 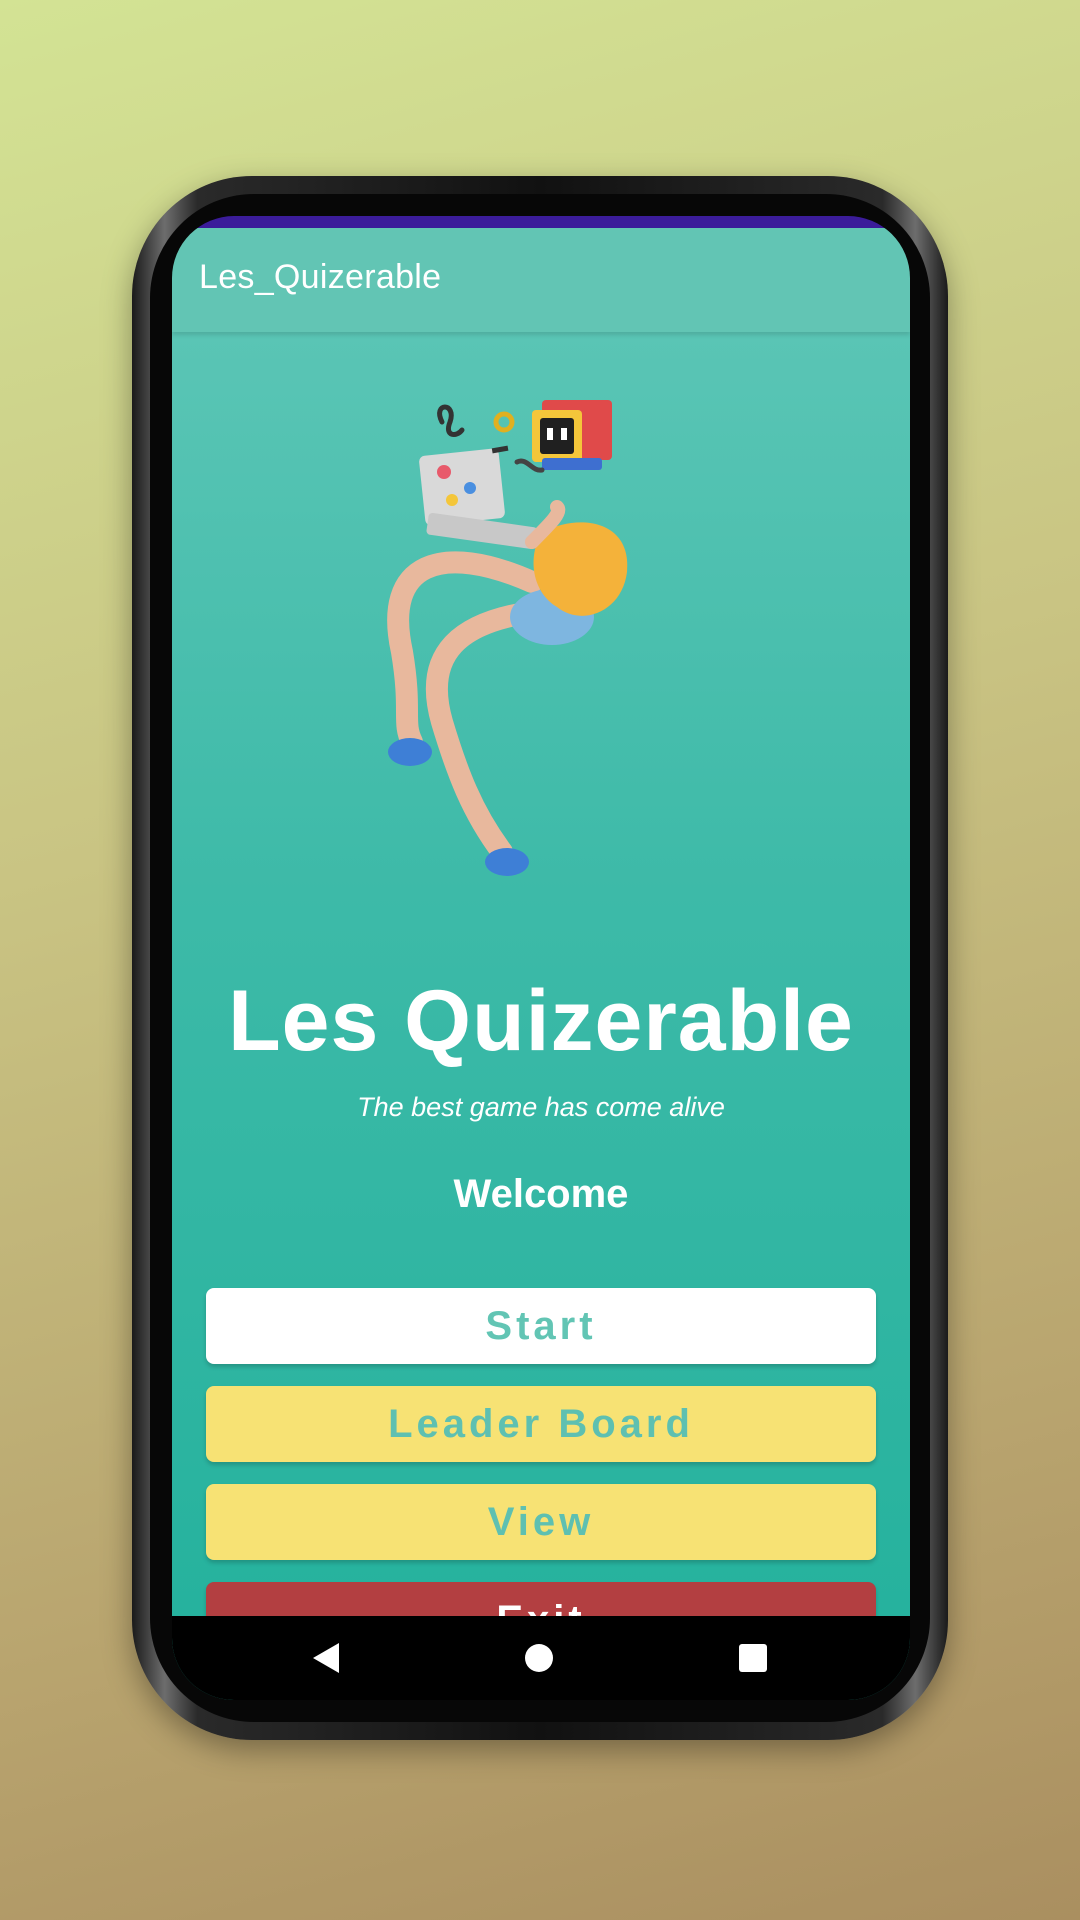 What do you see at coordinates (541, 222) in the screenshot?
I see `status-bar` at bounding box center [541, 222].